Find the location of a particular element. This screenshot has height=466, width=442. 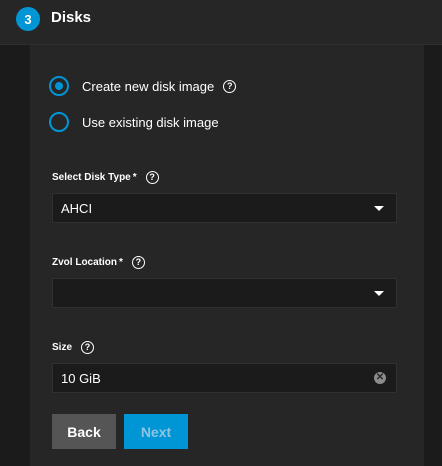

step-header: 3 Disks is located at coordinates (221, 22).